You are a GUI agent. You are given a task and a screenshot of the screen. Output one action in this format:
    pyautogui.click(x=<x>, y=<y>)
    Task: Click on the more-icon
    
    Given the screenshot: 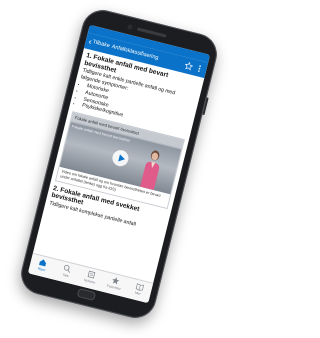 What is the action you would take?
    pyautogui.click(x=200, y=69)
    